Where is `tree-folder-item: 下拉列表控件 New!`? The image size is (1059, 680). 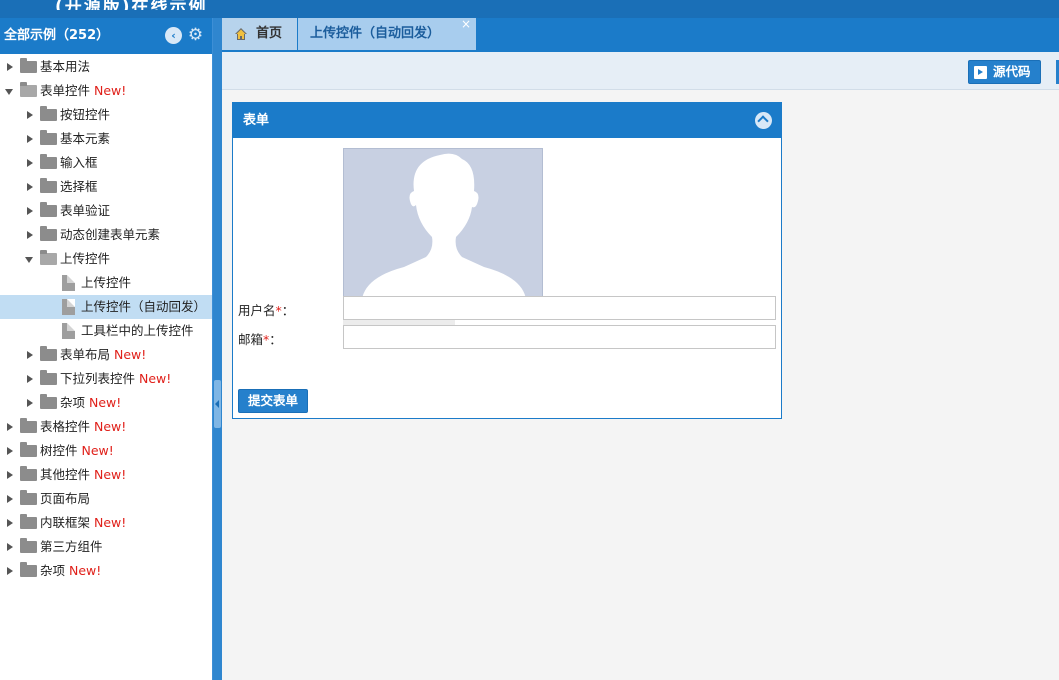 tree-folder-item: 下拉列表控件 New! is located at coordinates (106, 379).